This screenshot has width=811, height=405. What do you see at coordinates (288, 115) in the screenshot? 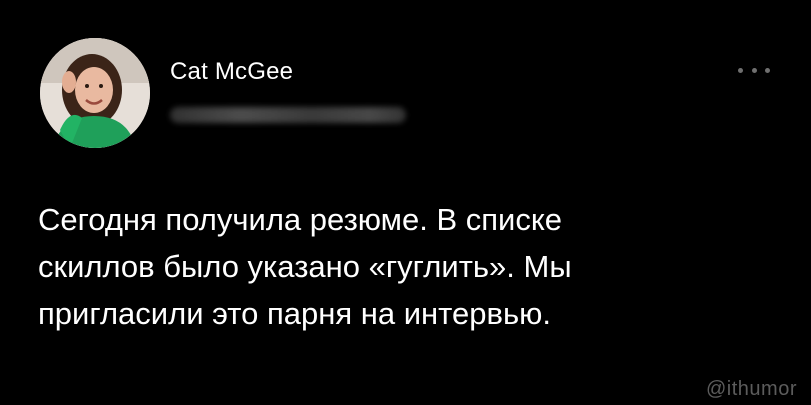
I see `author-handle-redacted` at bounding box center [288, 115].